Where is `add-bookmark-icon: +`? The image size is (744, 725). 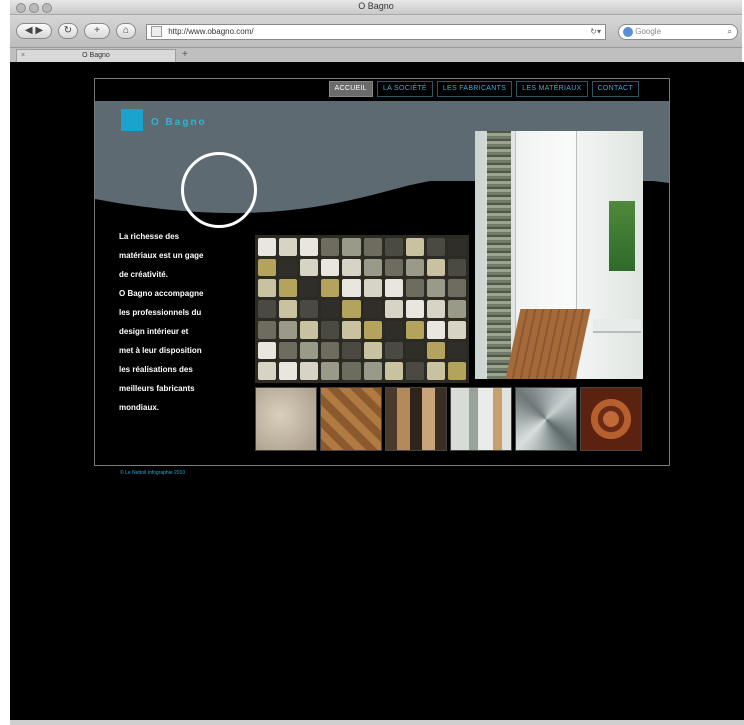 add-bookmark-icon: + is located at coordinates (97, 31).